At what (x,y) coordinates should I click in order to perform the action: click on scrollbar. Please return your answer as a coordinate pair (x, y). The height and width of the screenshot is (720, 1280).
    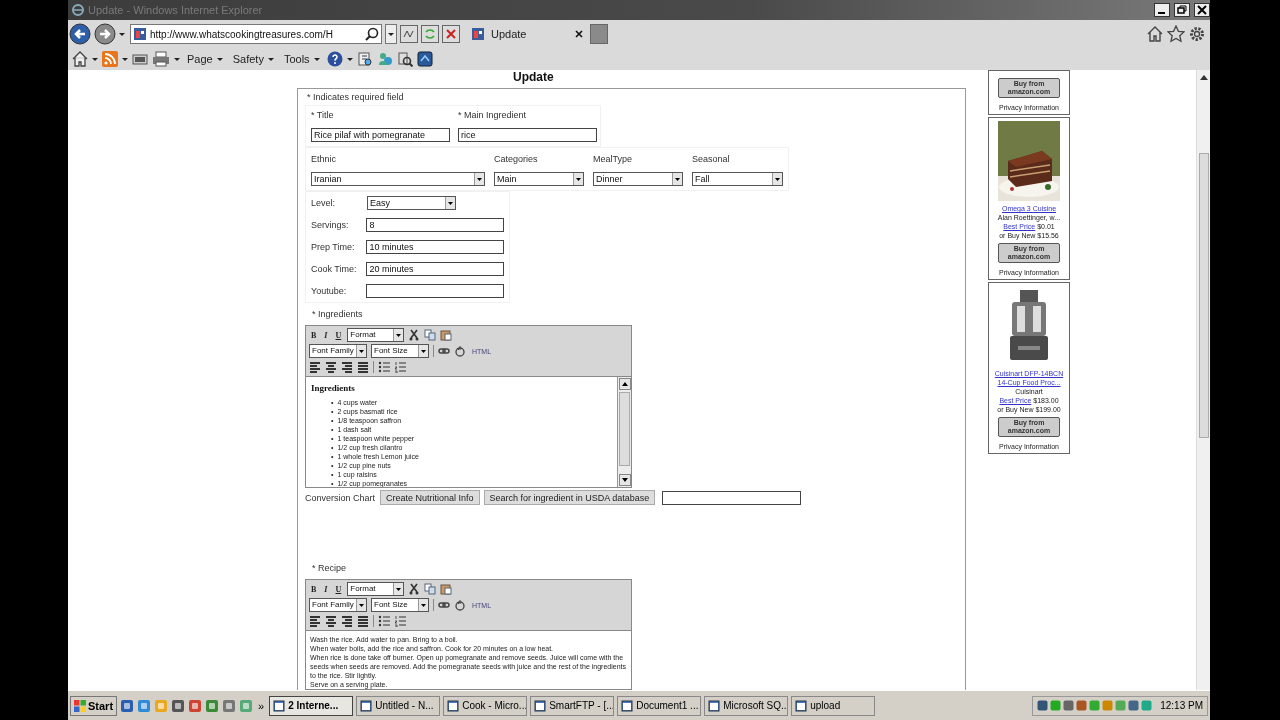
    Looking at the image, I should click on (624, 432).